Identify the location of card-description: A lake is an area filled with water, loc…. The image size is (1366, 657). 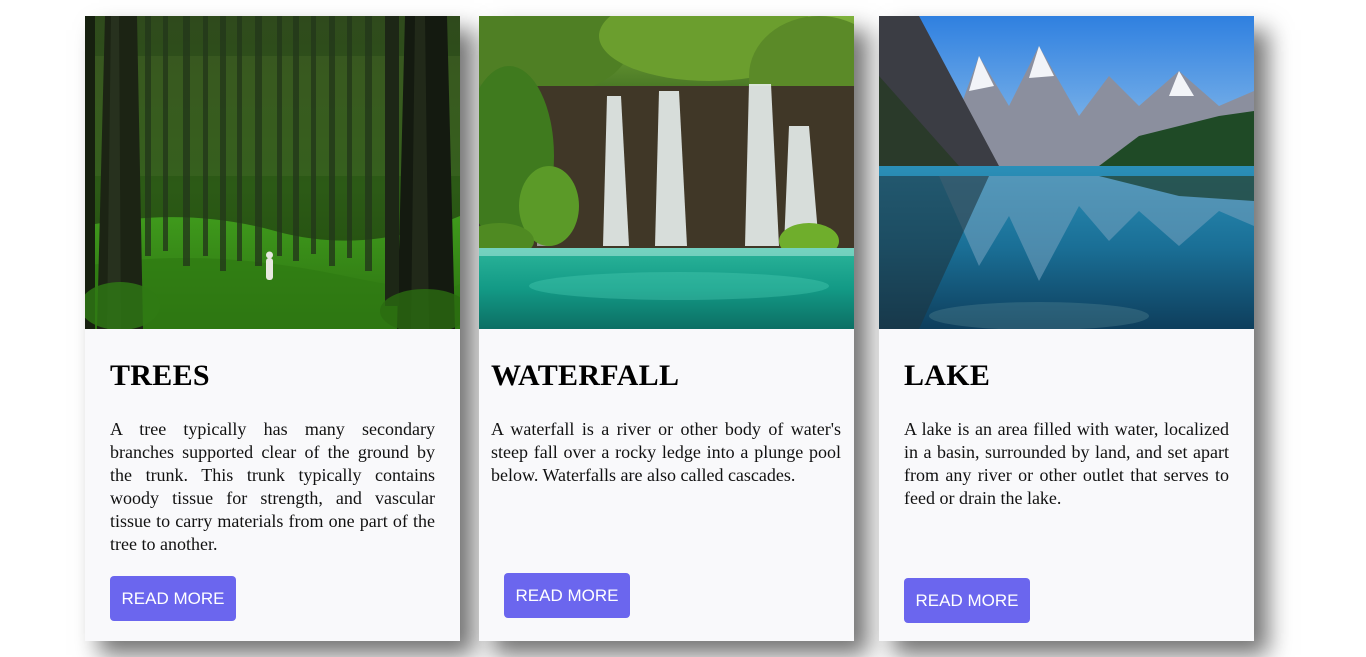
(1066, 463).